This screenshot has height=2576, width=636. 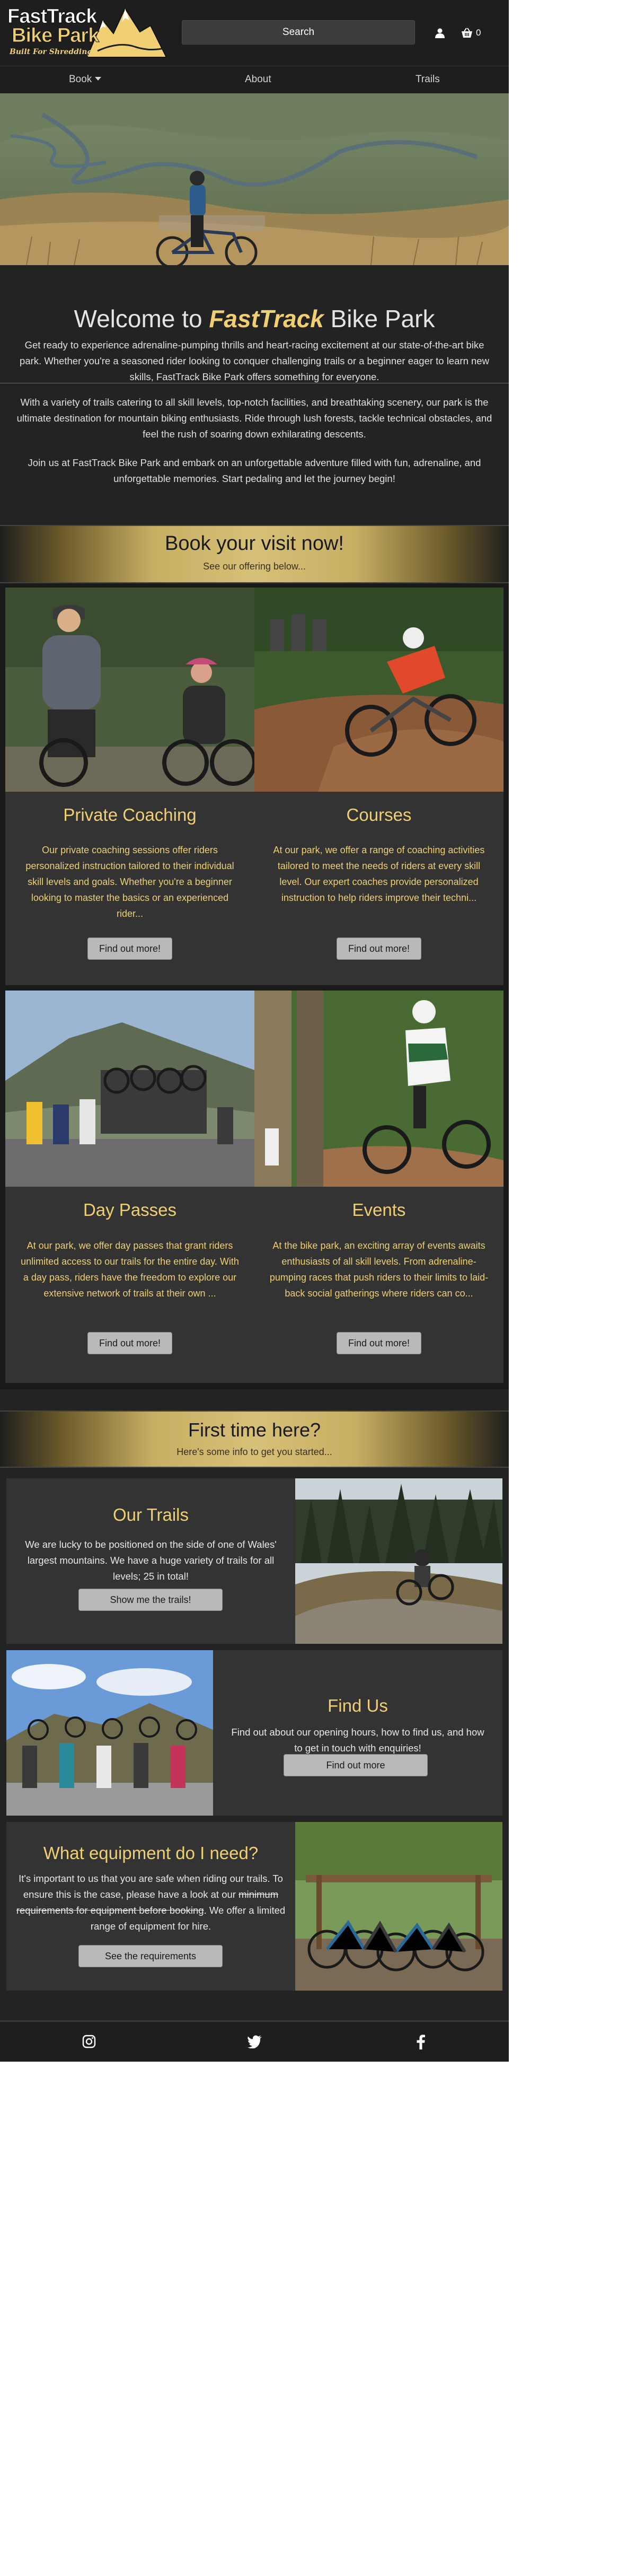 What do you see at coordinates (266, 318) in the screenshot?
I see `brand-name: FastTrack` at bounding box center [266, 318].